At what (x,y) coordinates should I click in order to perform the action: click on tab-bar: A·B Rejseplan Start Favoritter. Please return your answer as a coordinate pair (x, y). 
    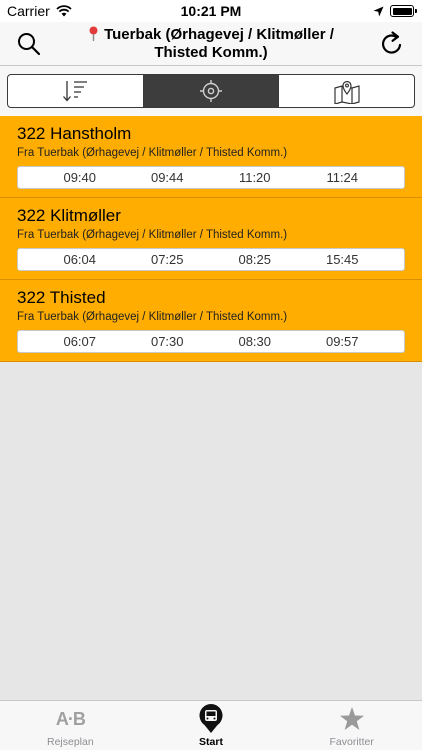
    Looking at the image, I should click on (211, 725).